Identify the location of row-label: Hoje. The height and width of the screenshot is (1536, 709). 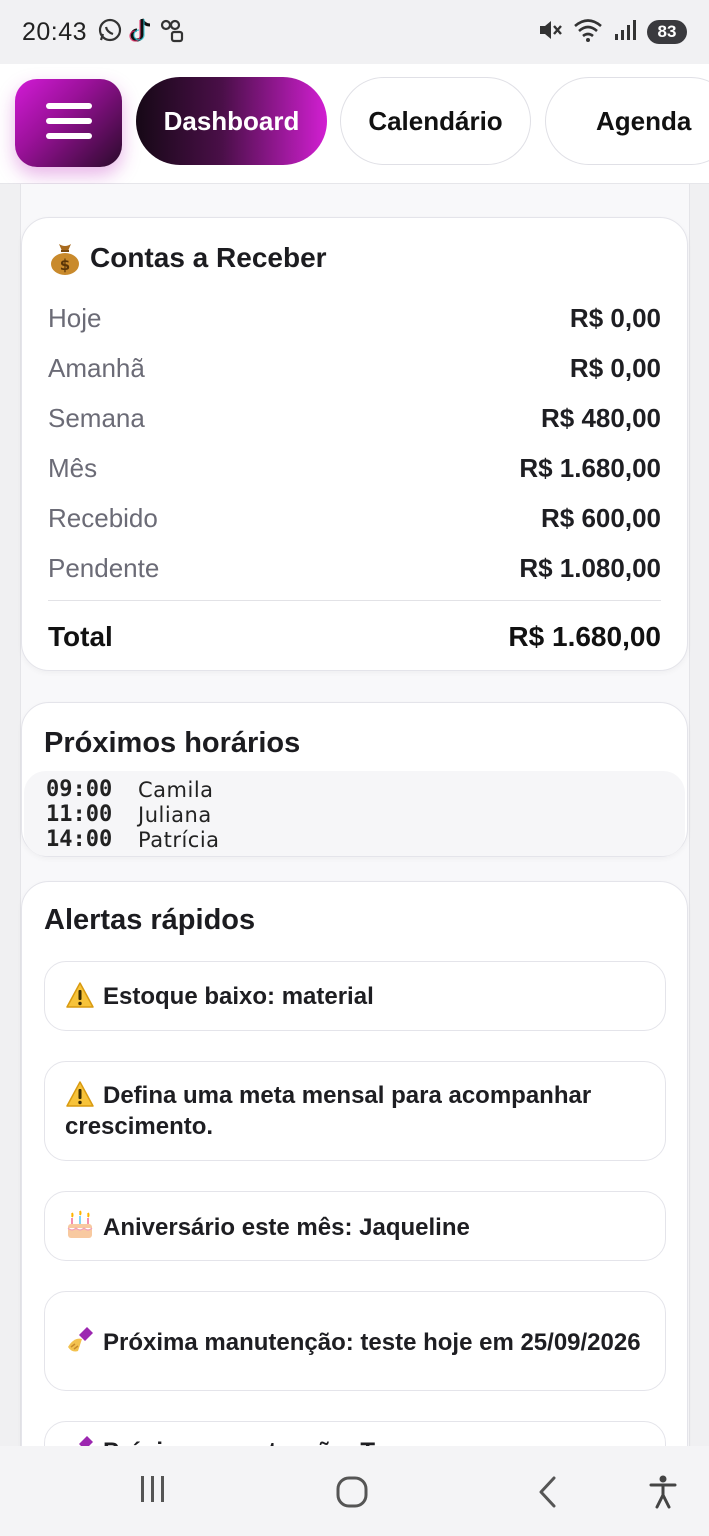
(75, 317).